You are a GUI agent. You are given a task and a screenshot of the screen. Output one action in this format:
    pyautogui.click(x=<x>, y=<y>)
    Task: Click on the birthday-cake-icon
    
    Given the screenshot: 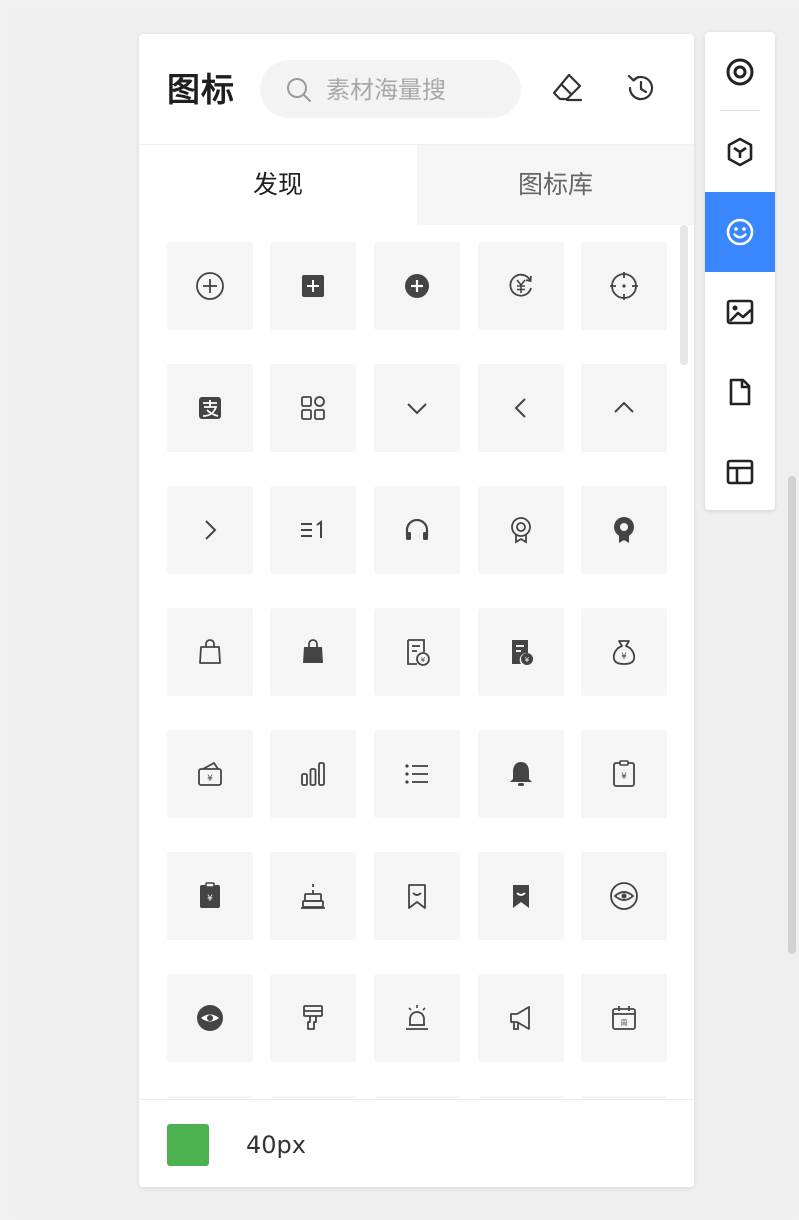 What is the action you would take?
    pyautogui.click(x=313, y=896)
    